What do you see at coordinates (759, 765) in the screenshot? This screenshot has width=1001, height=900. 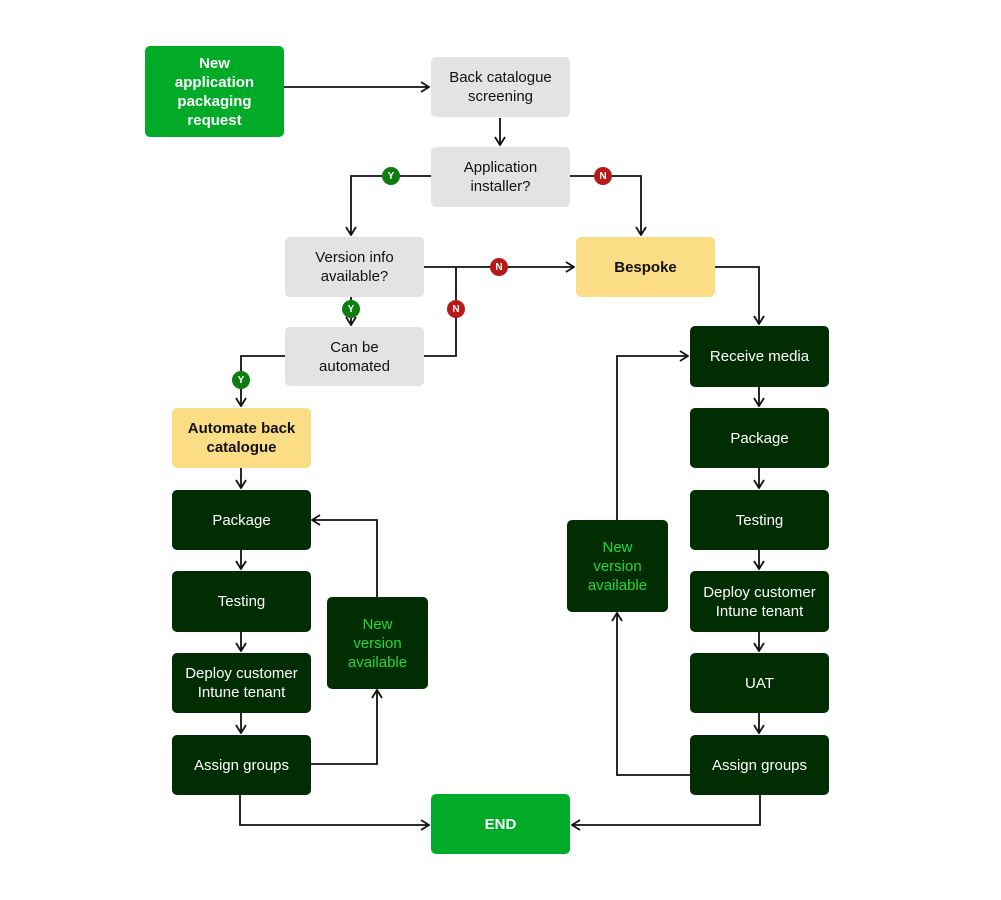 I see `node-right-assign-groups: Assign groups` at bounding box center [759, 765].